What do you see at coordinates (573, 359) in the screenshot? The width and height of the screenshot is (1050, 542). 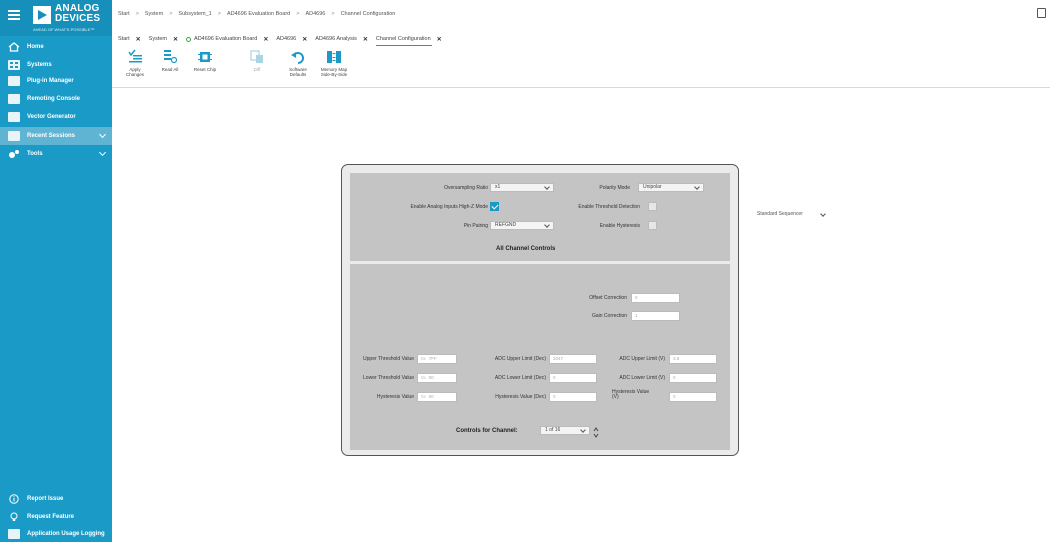 I see `adc-upper-dec-input: 2047` at bounding box center [573, 359].